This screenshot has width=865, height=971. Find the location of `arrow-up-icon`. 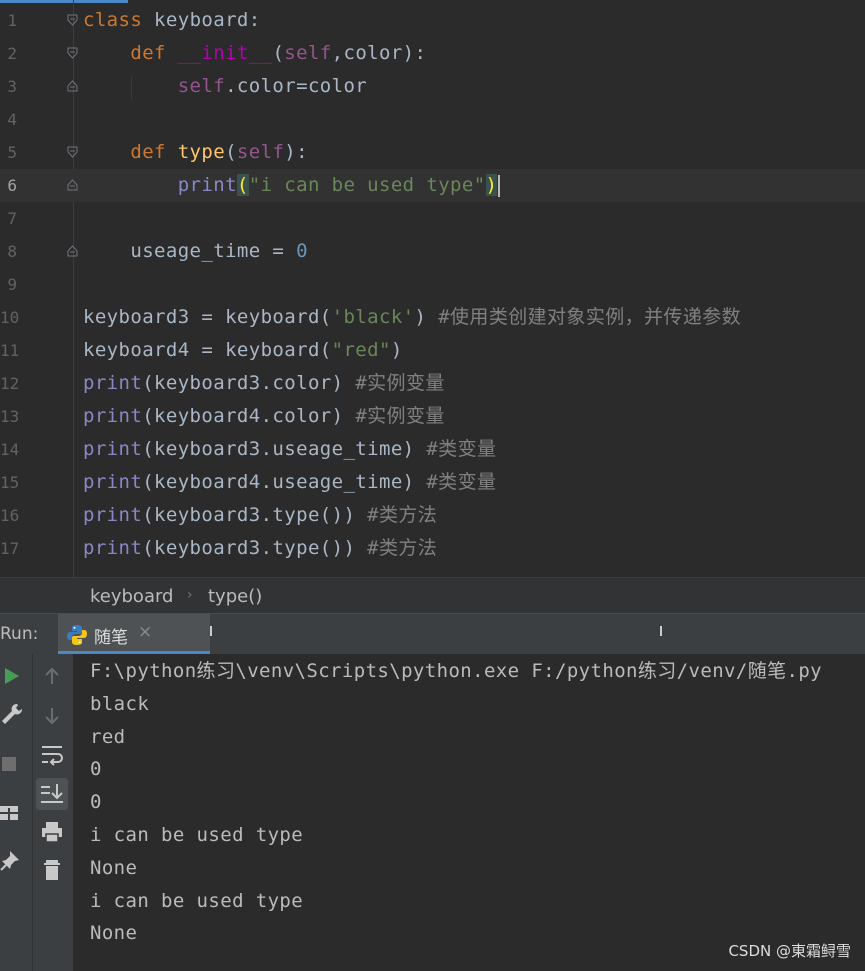

arrow-up-icon is located at coordinates (52, 676).